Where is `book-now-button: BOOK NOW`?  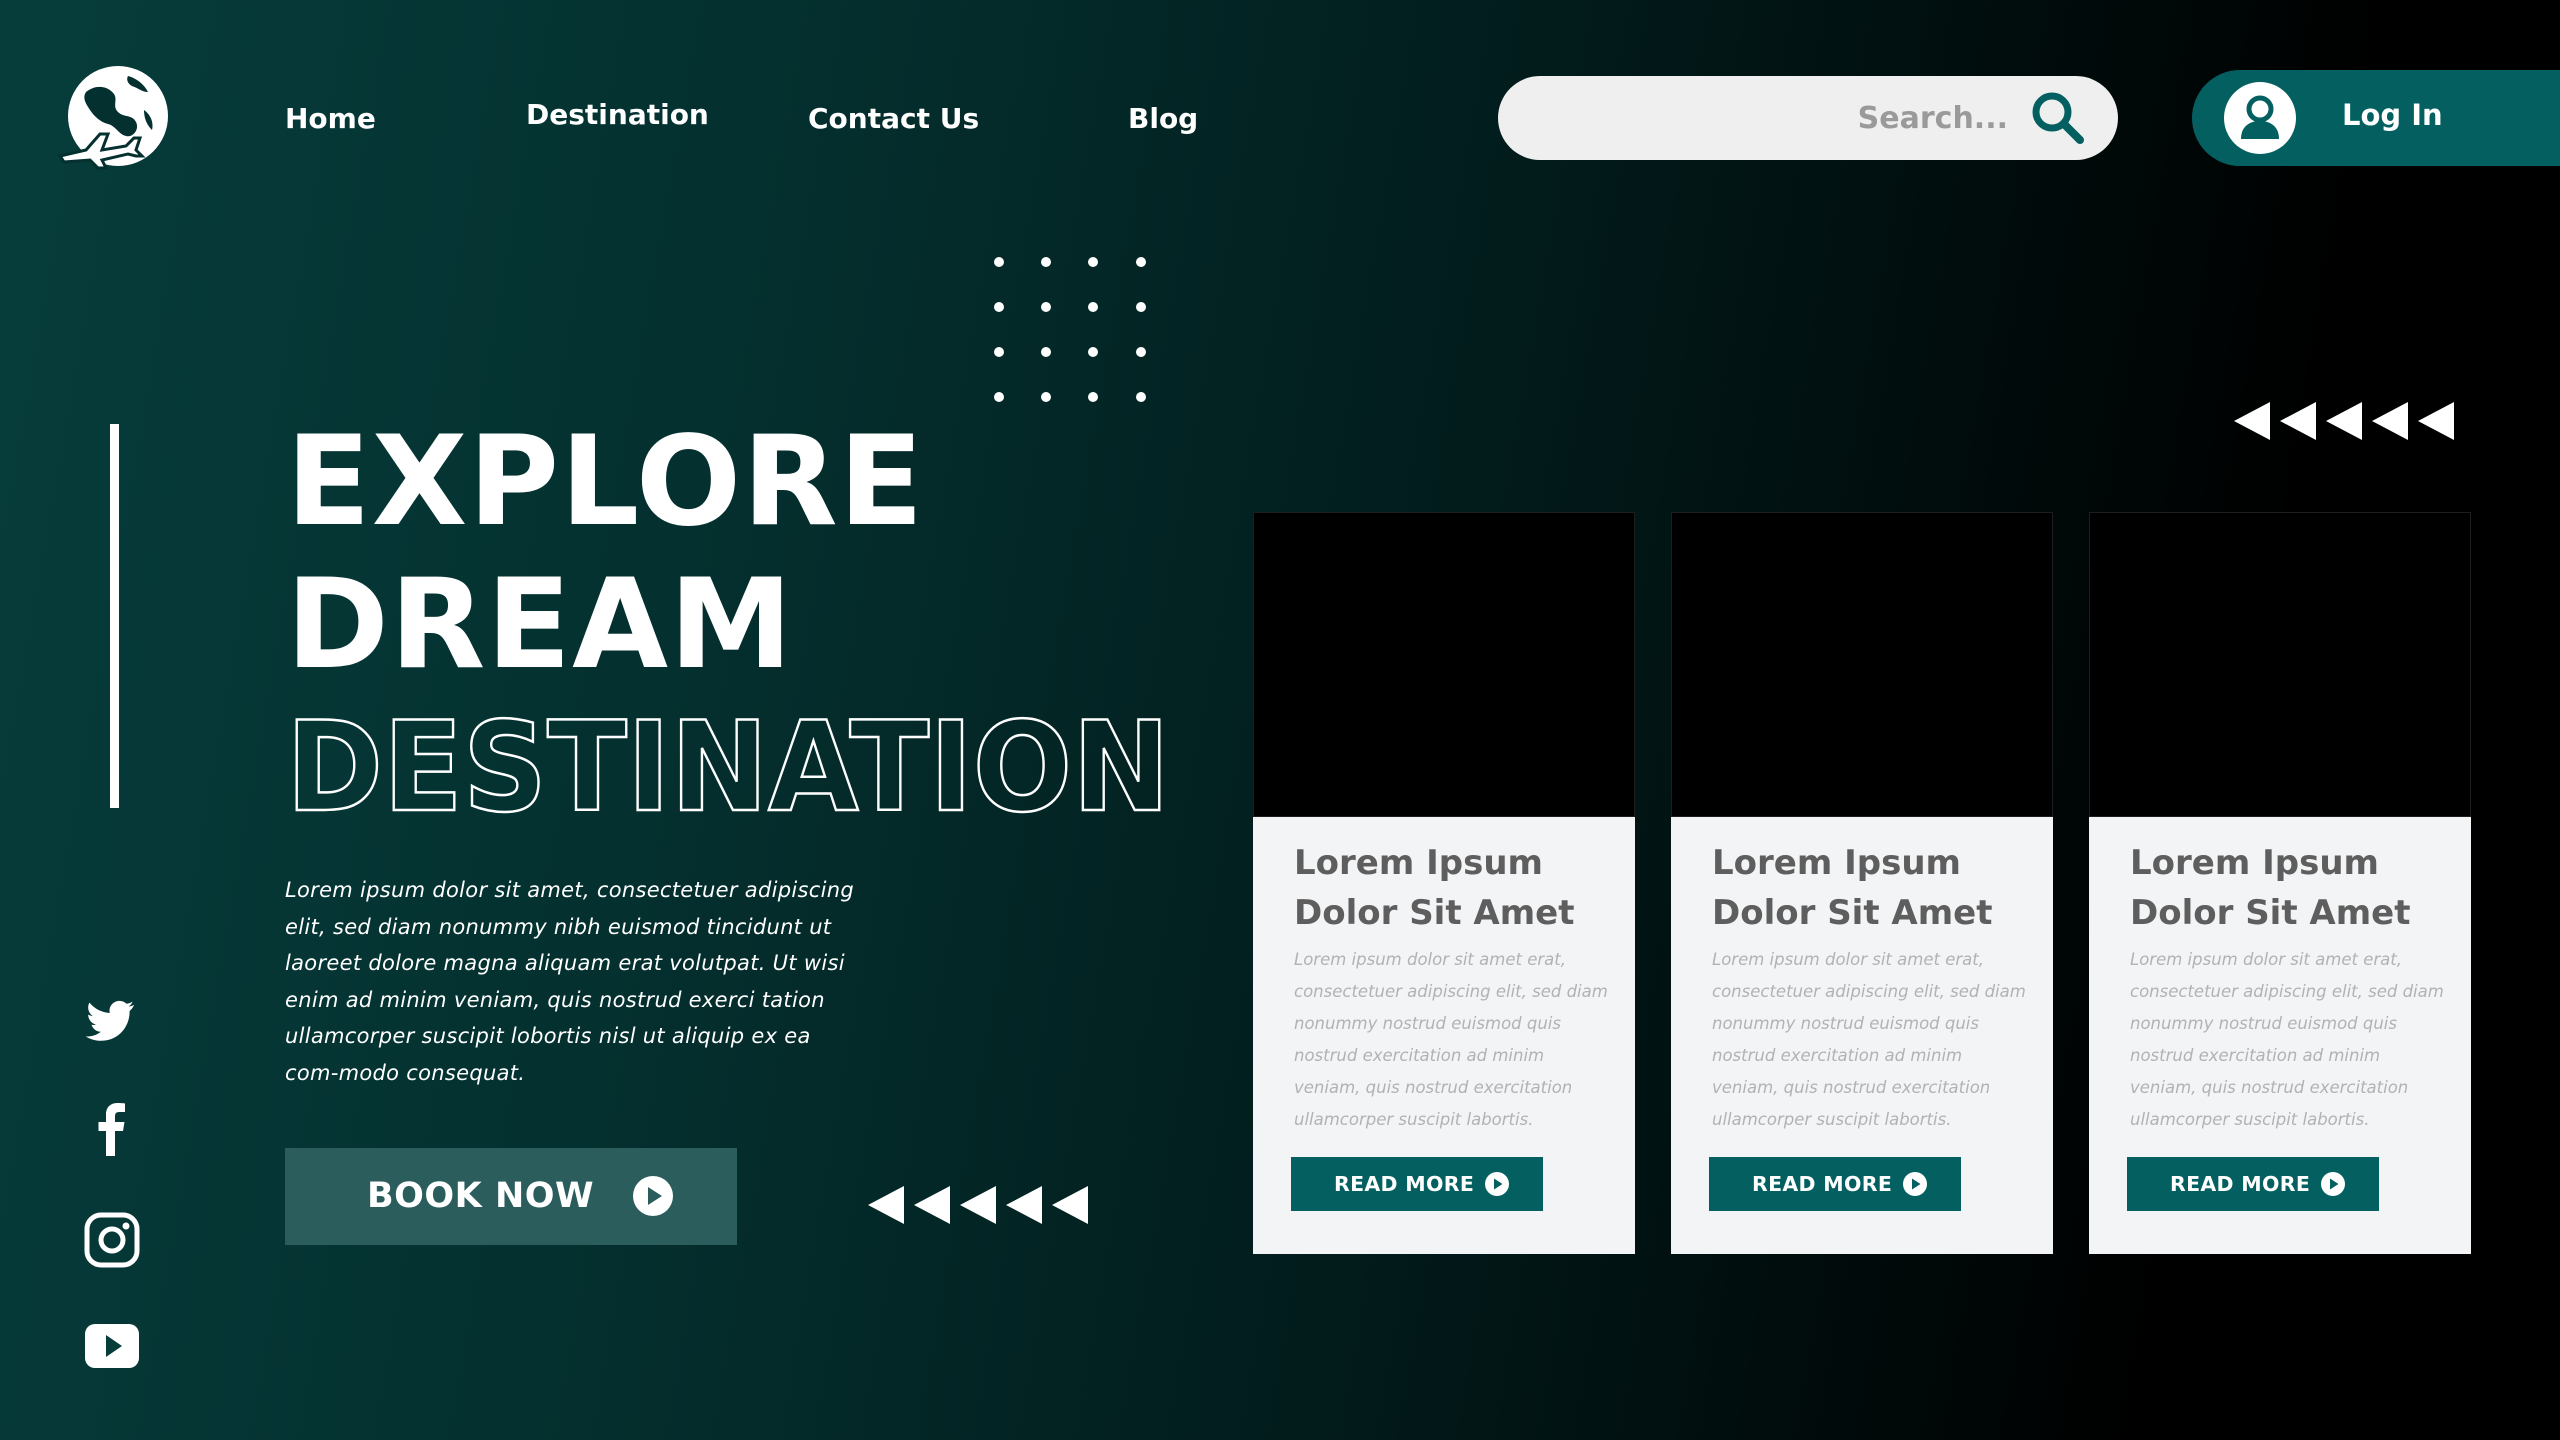
book-now-button: BOOK NOW is located at coordinates (511, 1196).